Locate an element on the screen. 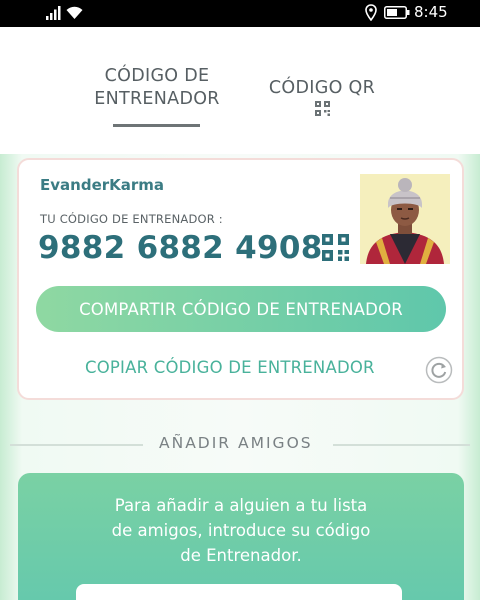  friend-code-input is located at coordinates (239, 592).